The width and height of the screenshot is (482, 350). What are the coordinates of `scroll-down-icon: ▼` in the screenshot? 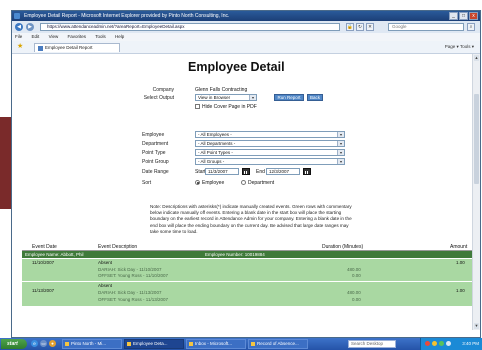 It's located at (476, 326).